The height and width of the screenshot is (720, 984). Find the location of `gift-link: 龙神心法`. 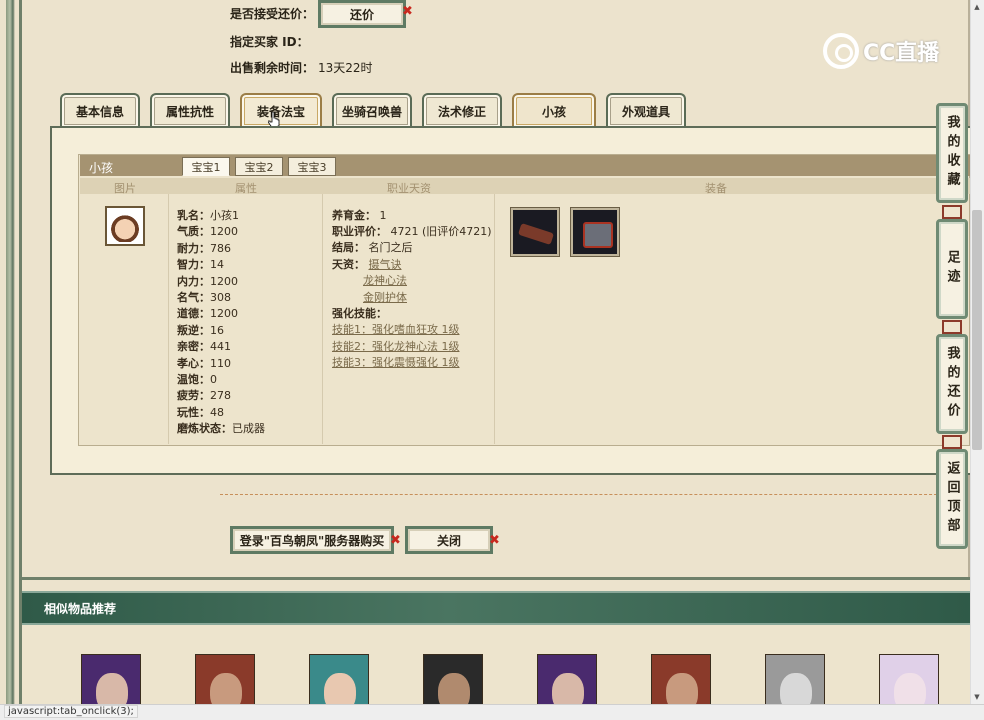

gift-link: 龙神心法 is located at coordinates (385, 280).